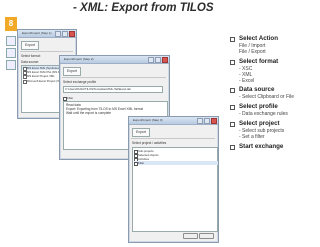 The image size is (320, 247). I want to click on step-sub-item: File / Export, so click(252, 52).